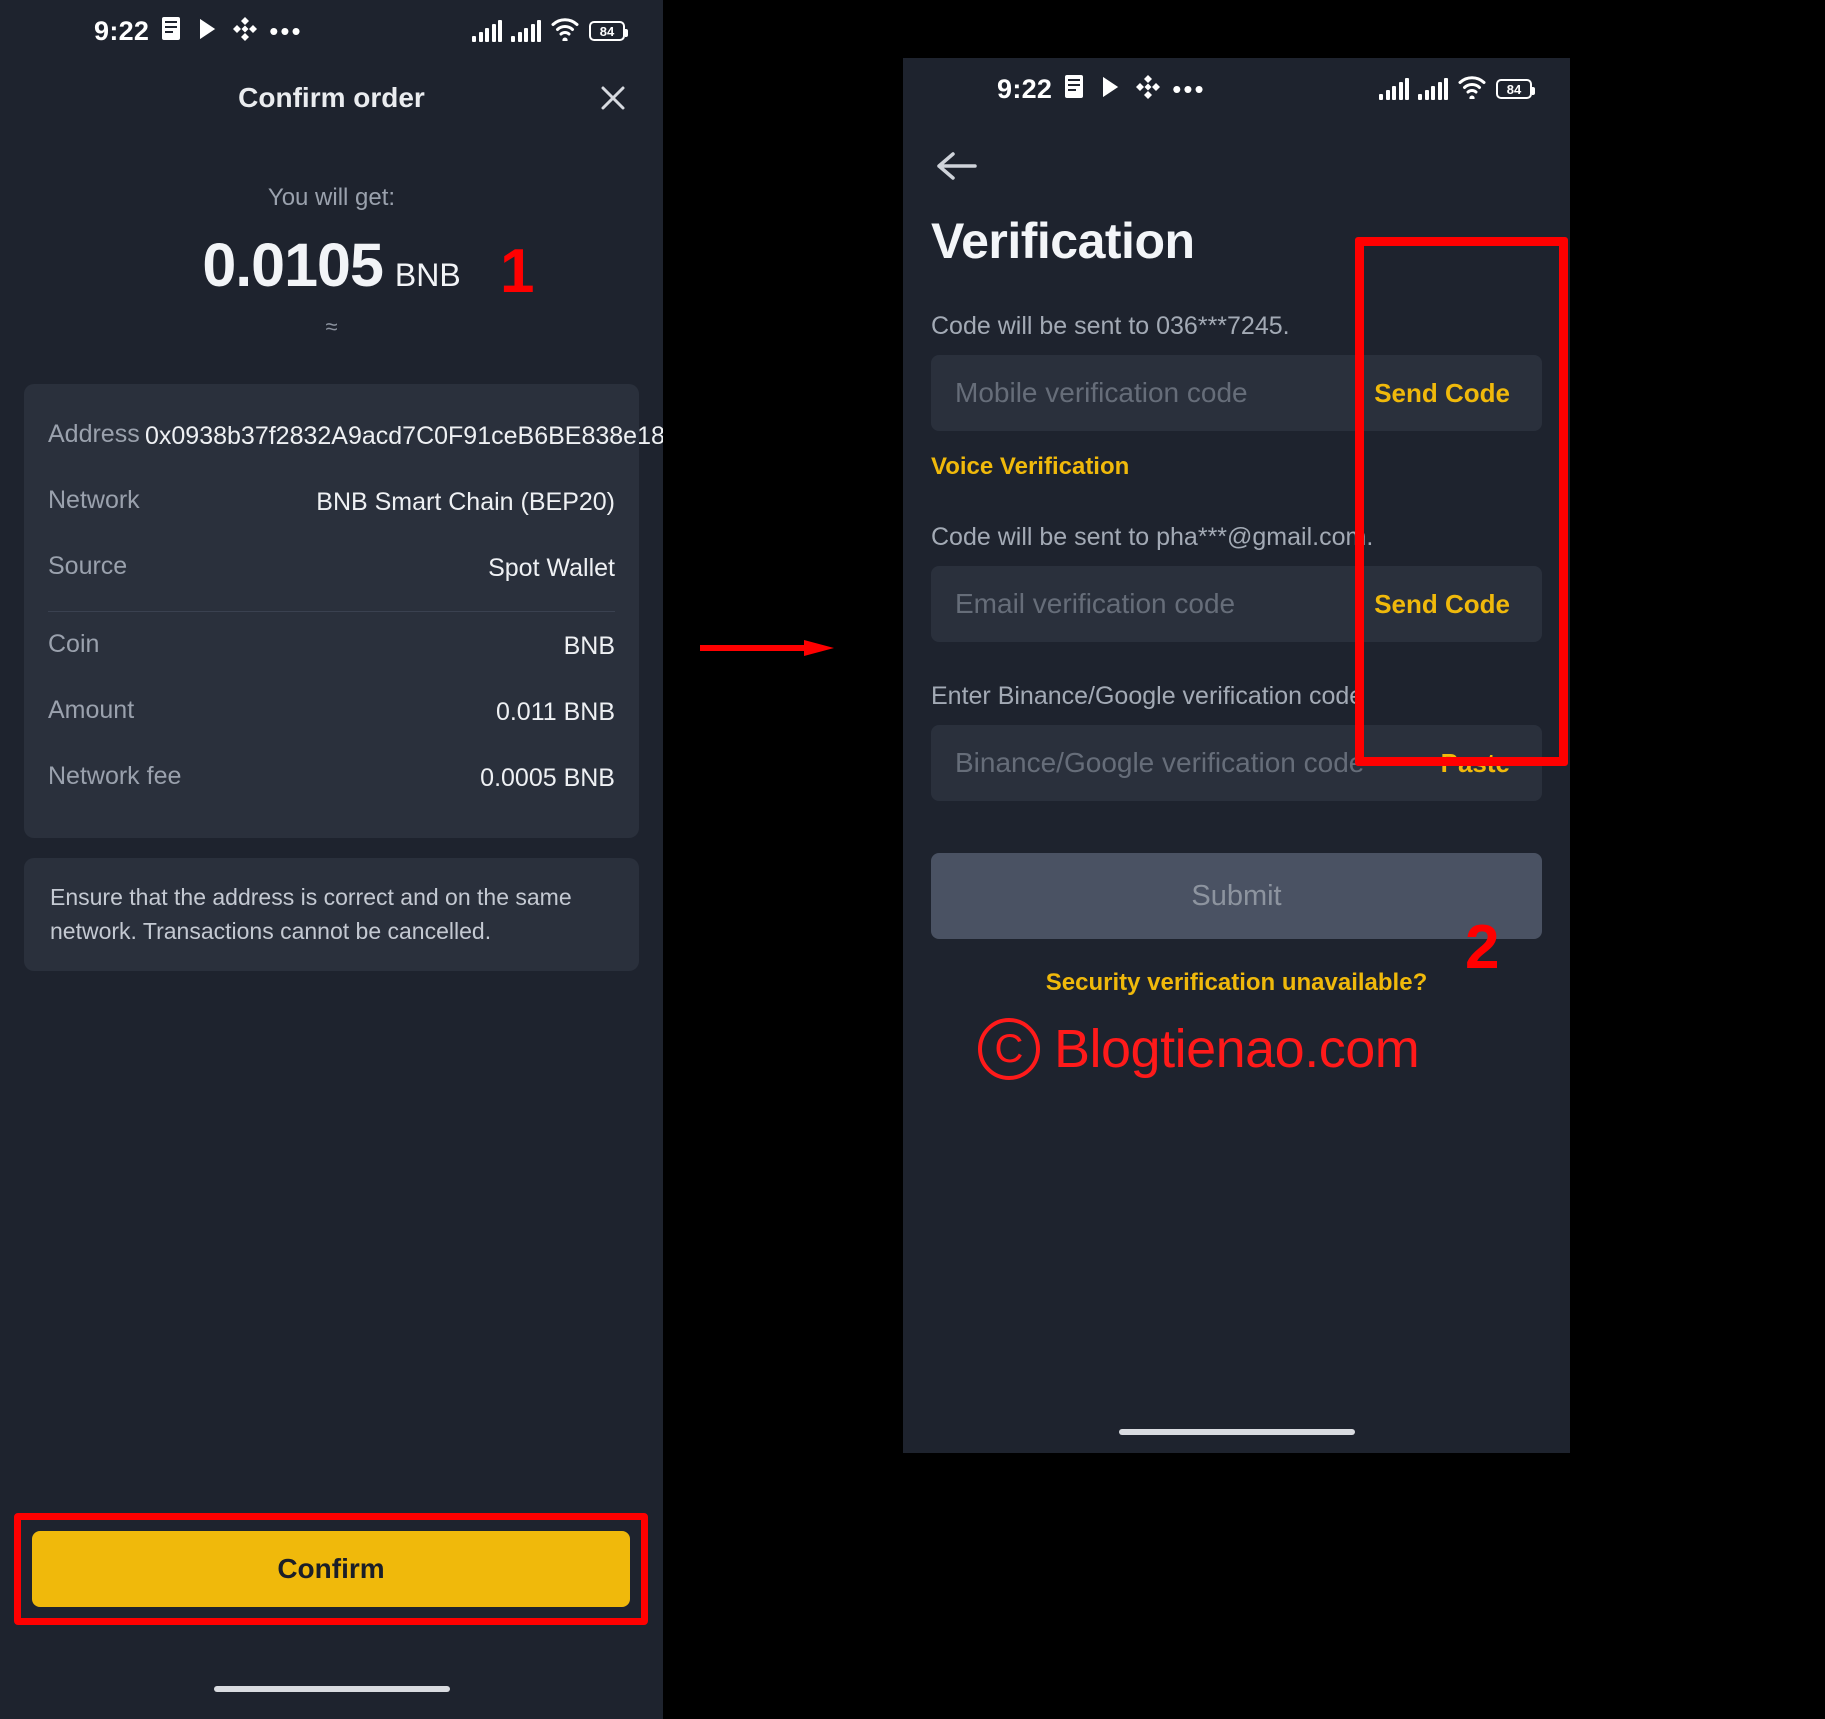 This screenshot has height=1719, width=1825. What do you see at coordinates (613, 98) in the screenshot?
I see `close-icon` at bounding box center [613, 98].